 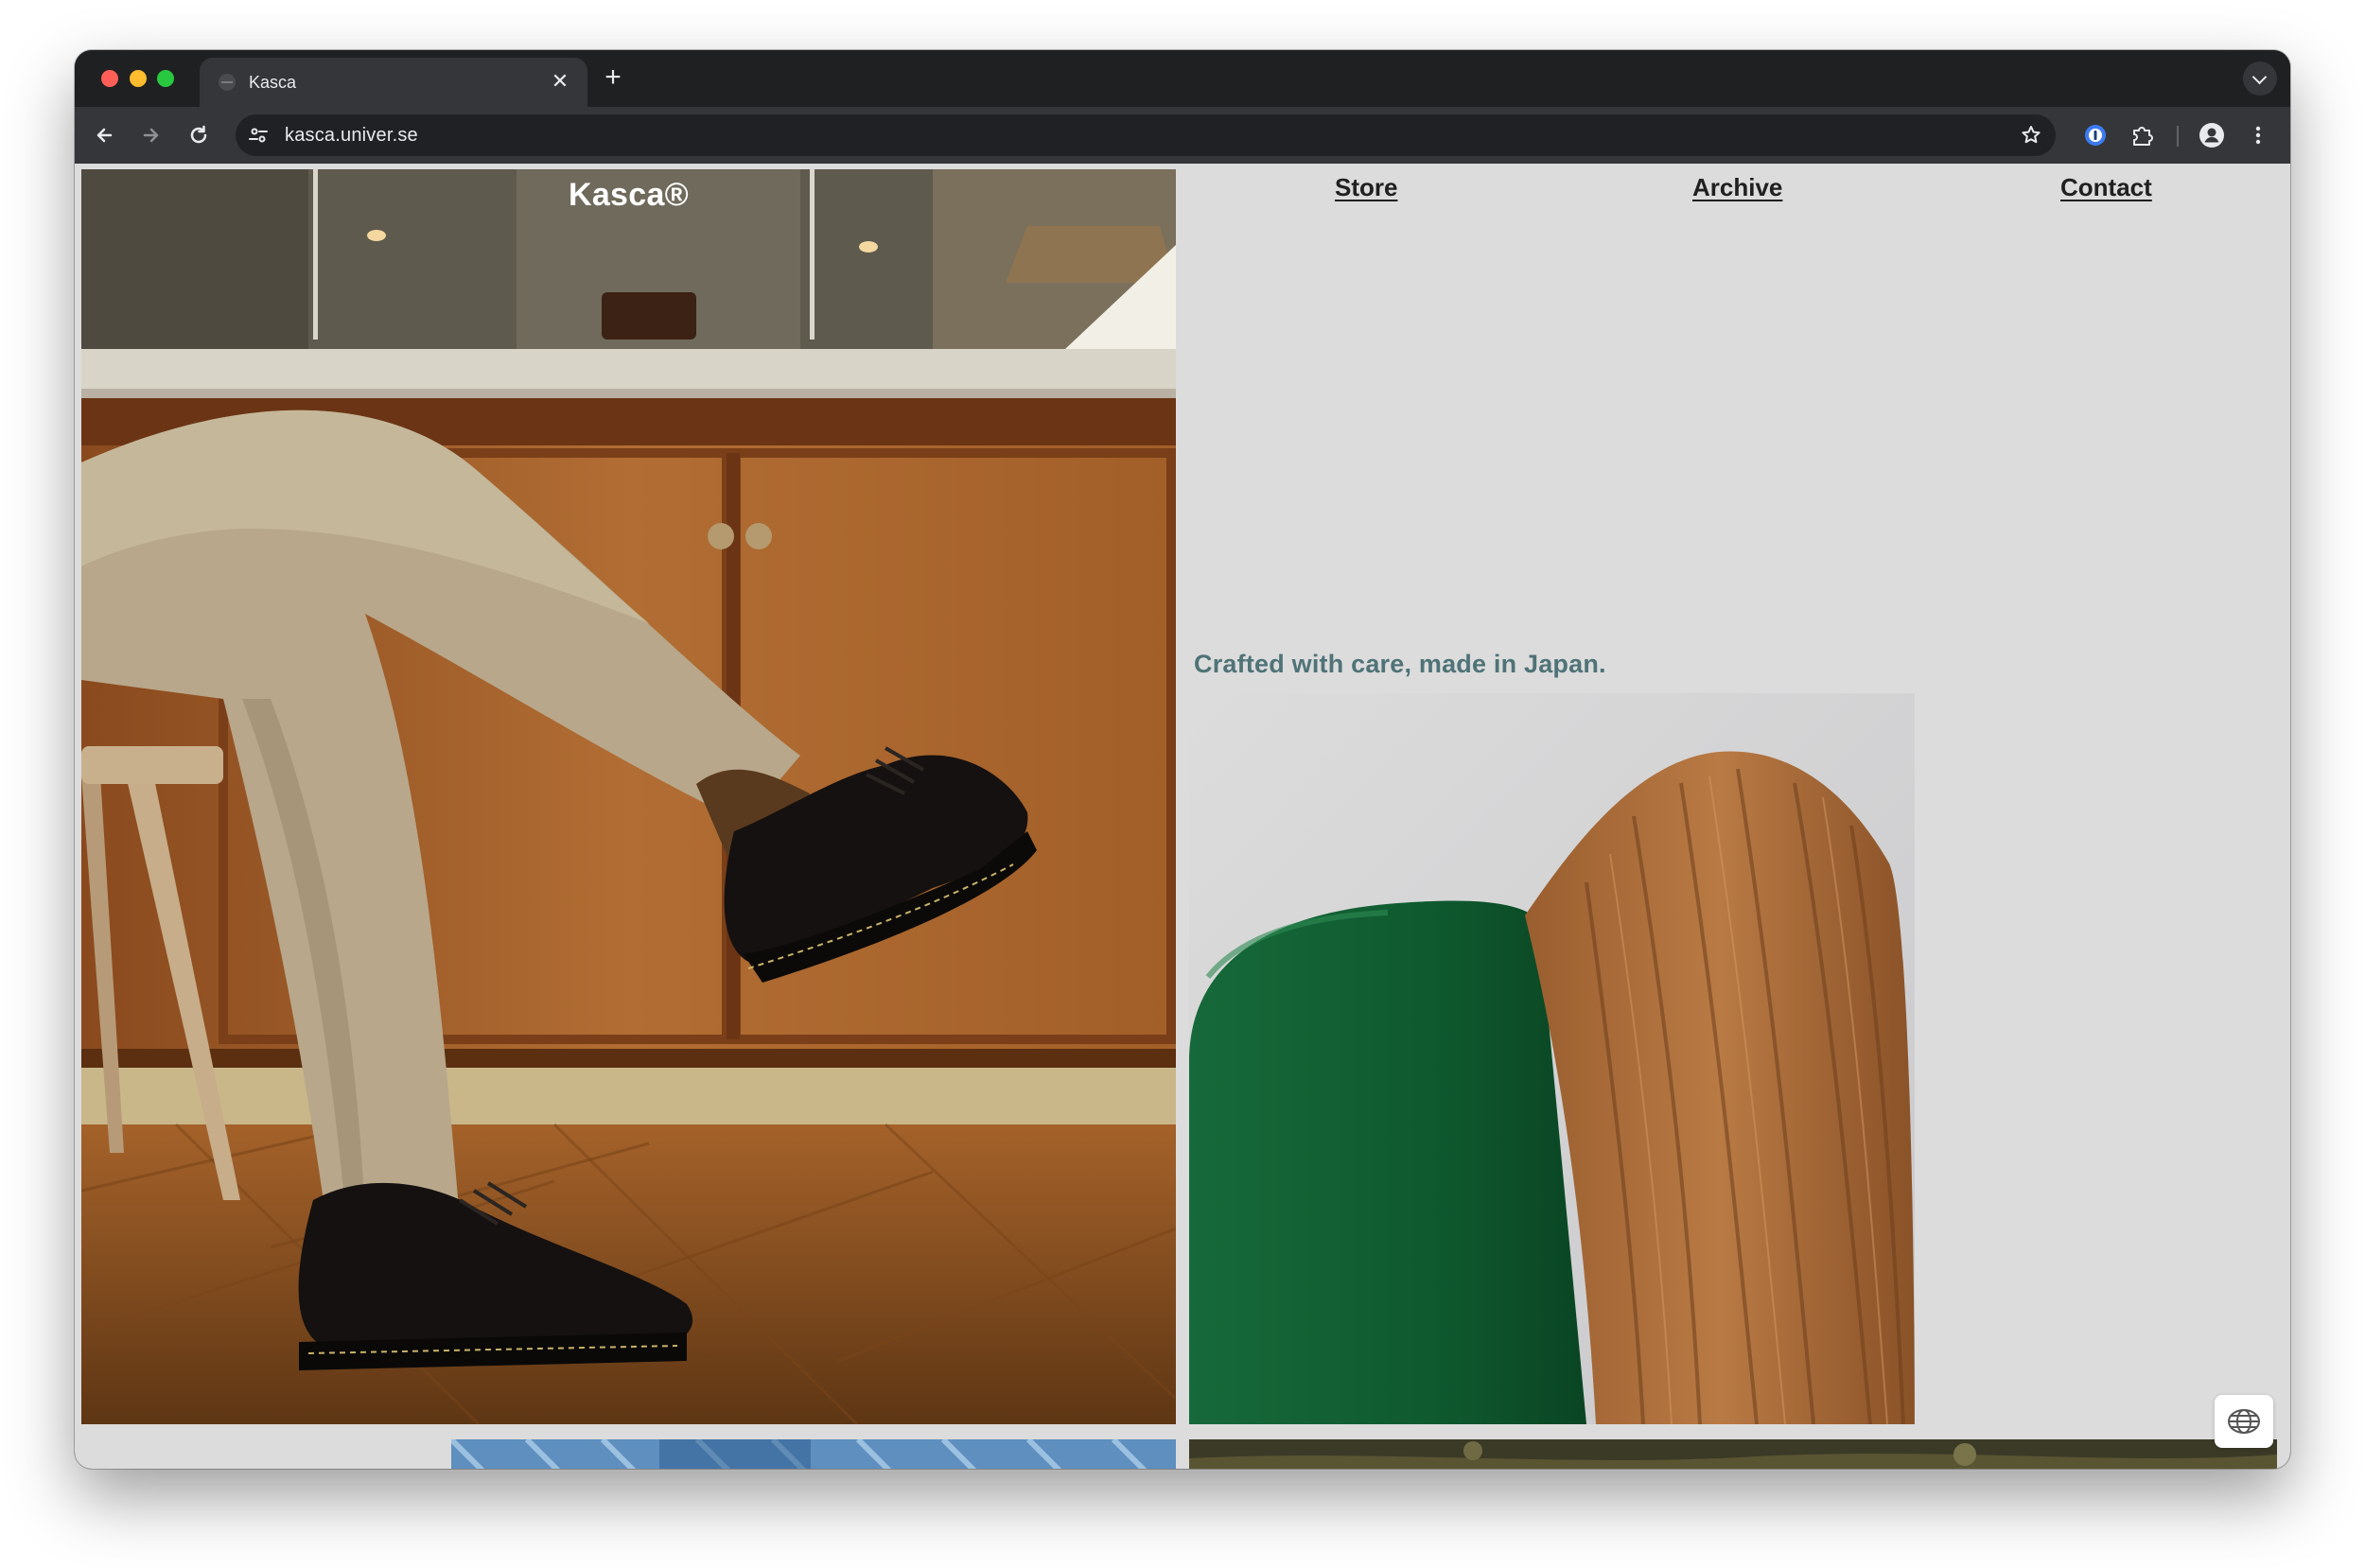 What do you see at coordinates (138, 78) in the screenshot?
I see `window-minimize-button` at bounding box center [138, 78].